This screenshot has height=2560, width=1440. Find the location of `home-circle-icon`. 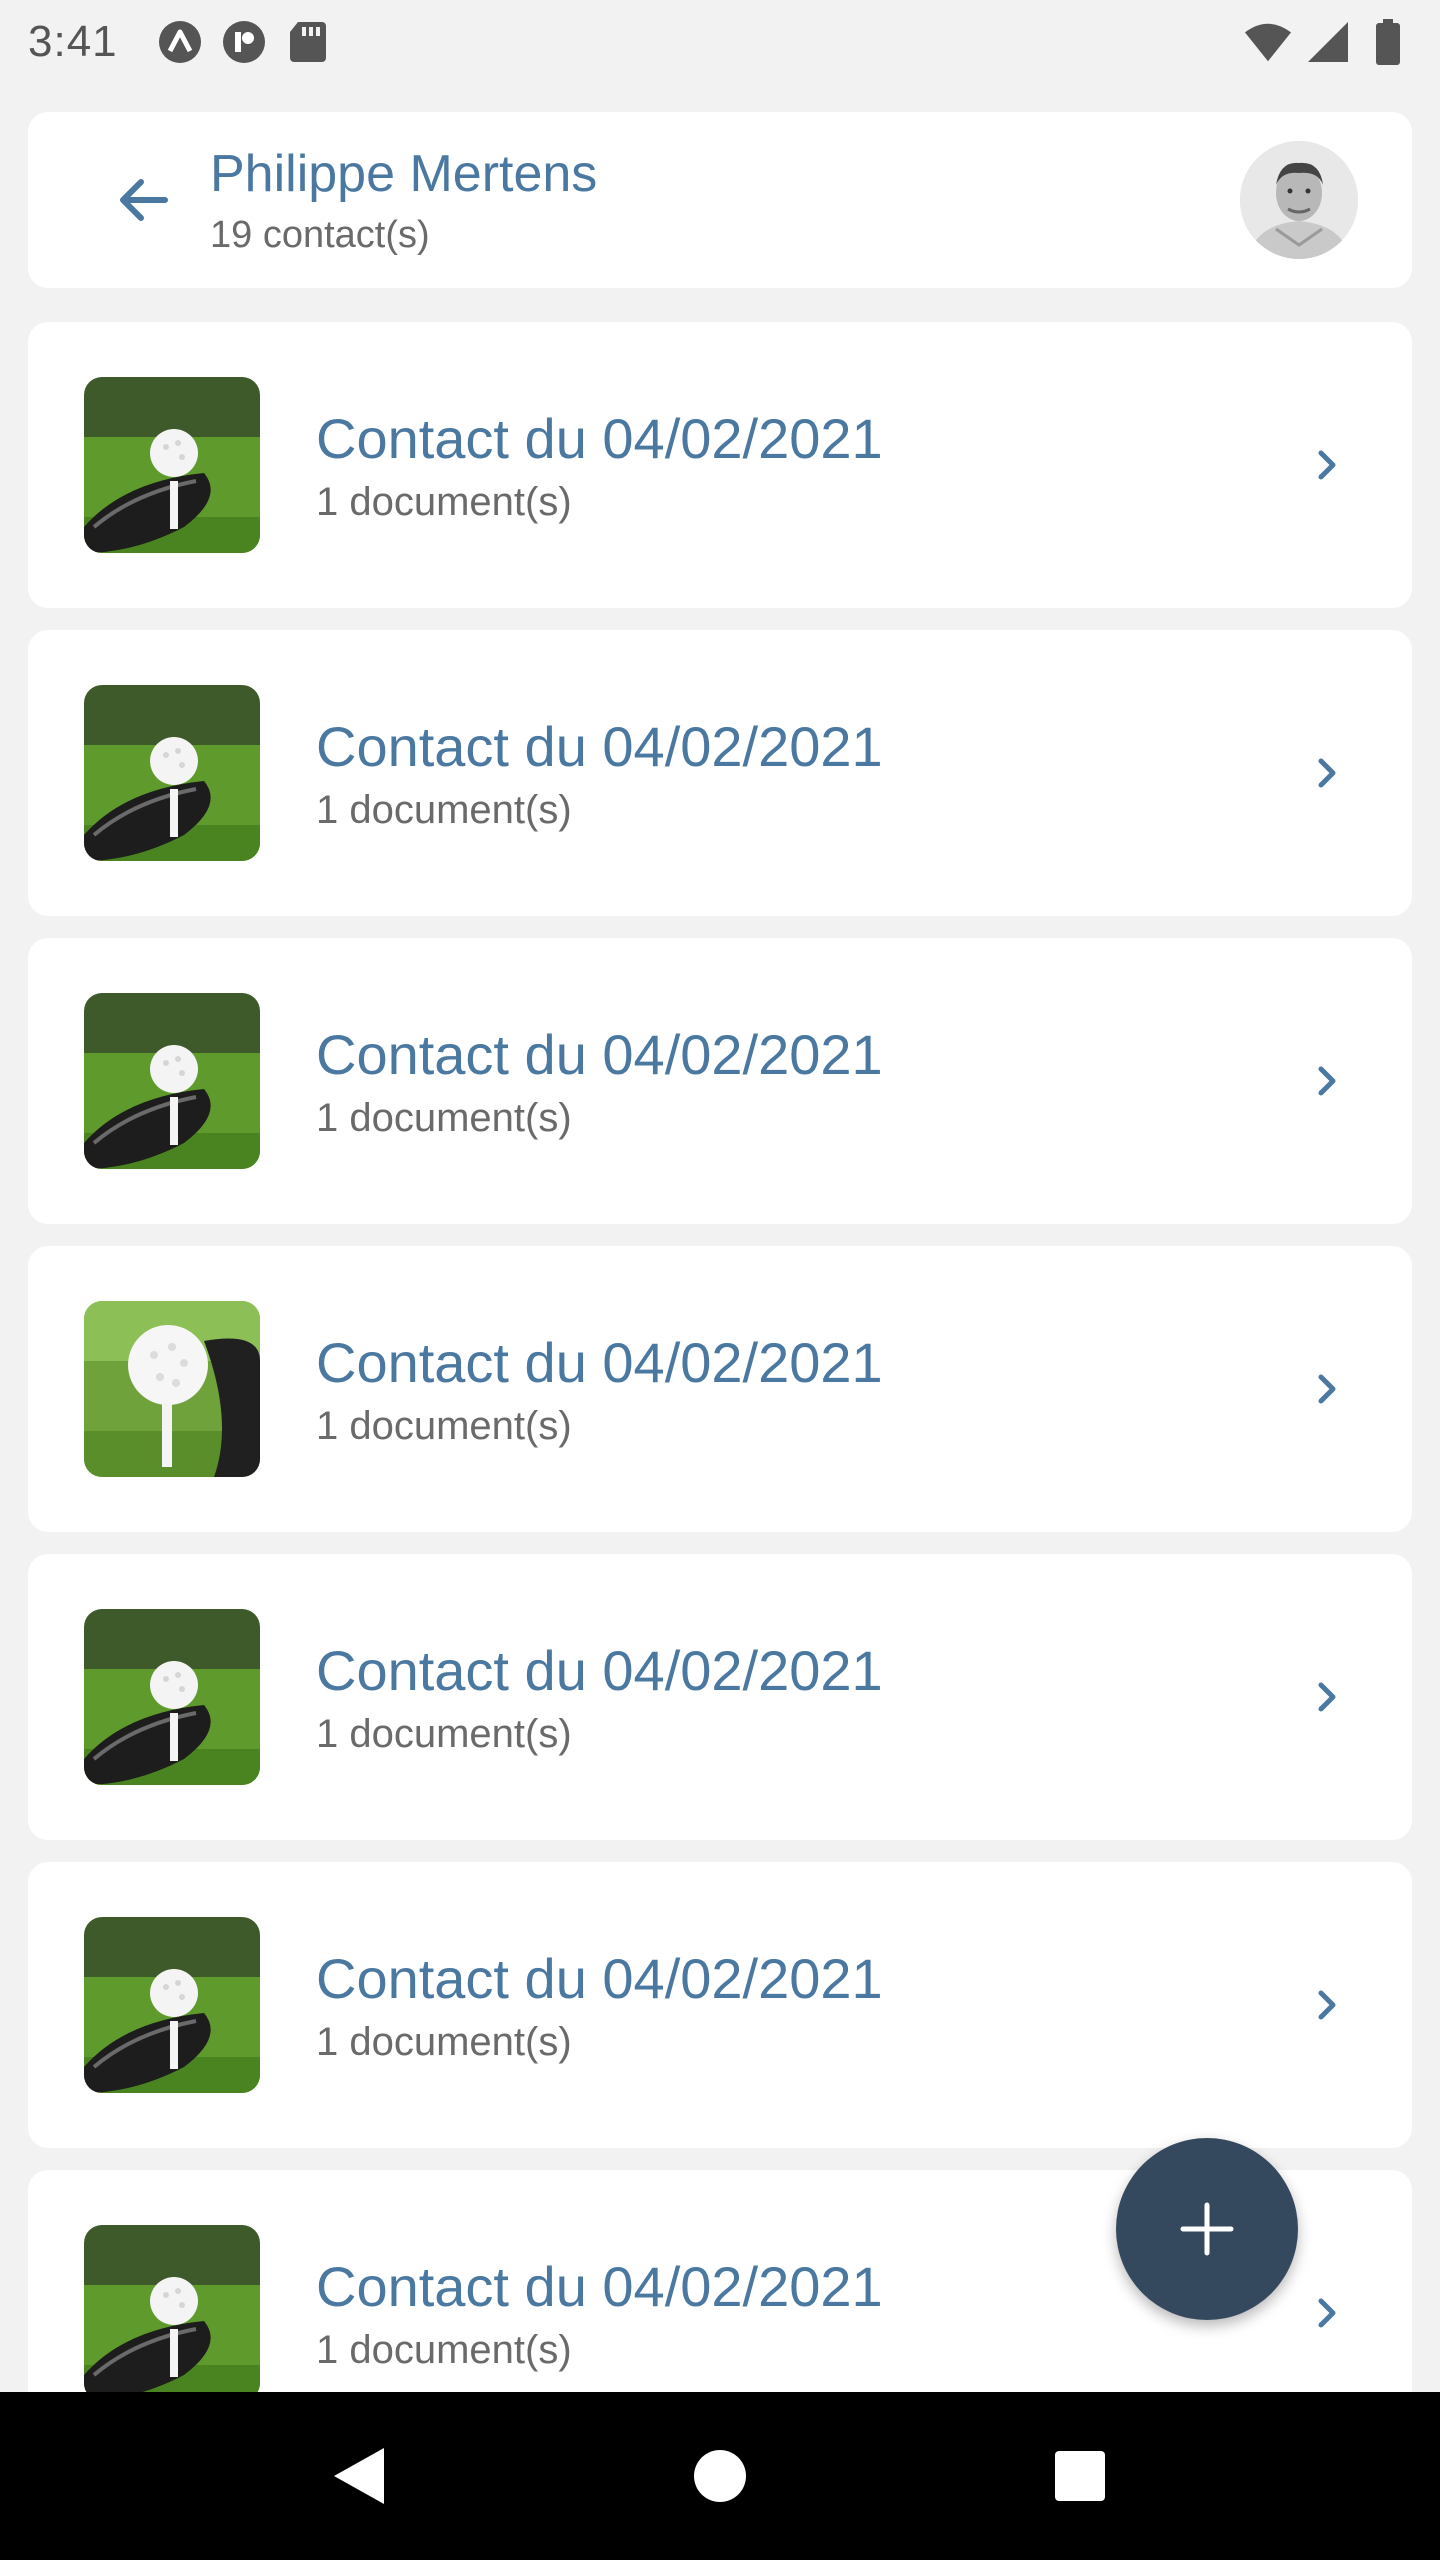

home-circle-icon is located at coordinates (720, 2476).